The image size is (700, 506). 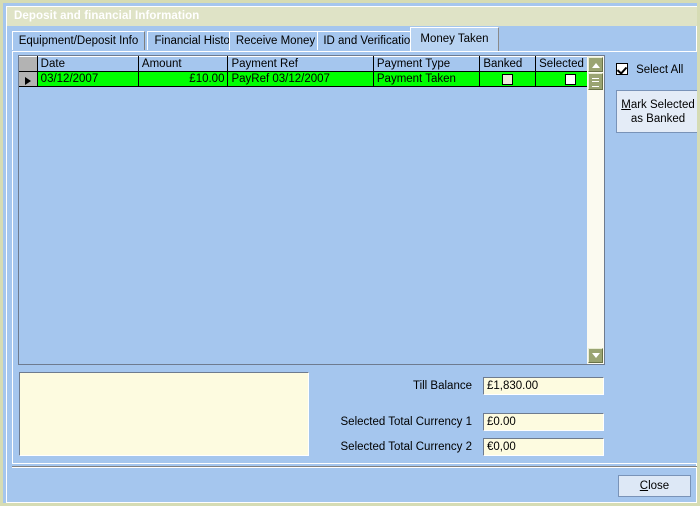 I want to click on selected-checkbox, so click(x=570, y=79).